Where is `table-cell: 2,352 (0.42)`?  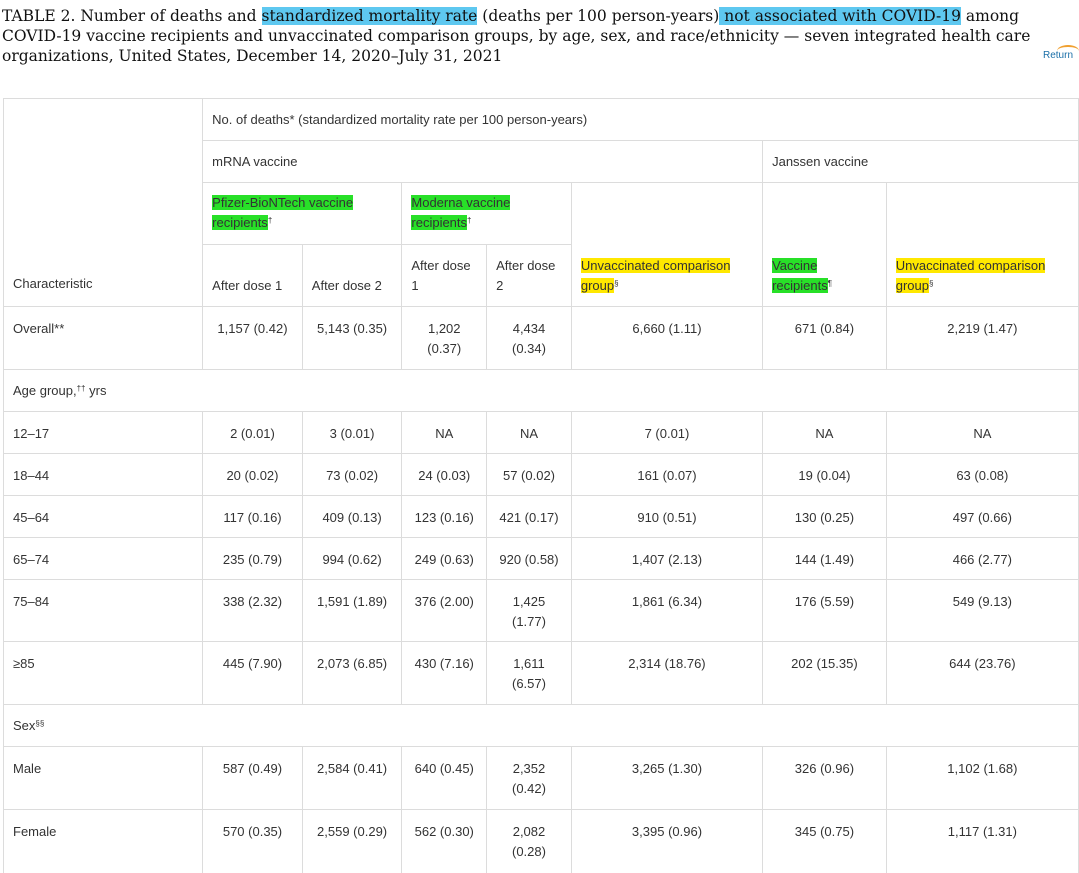 table-cell: 2,352 (0.42) is located at coordinates (529, 778).